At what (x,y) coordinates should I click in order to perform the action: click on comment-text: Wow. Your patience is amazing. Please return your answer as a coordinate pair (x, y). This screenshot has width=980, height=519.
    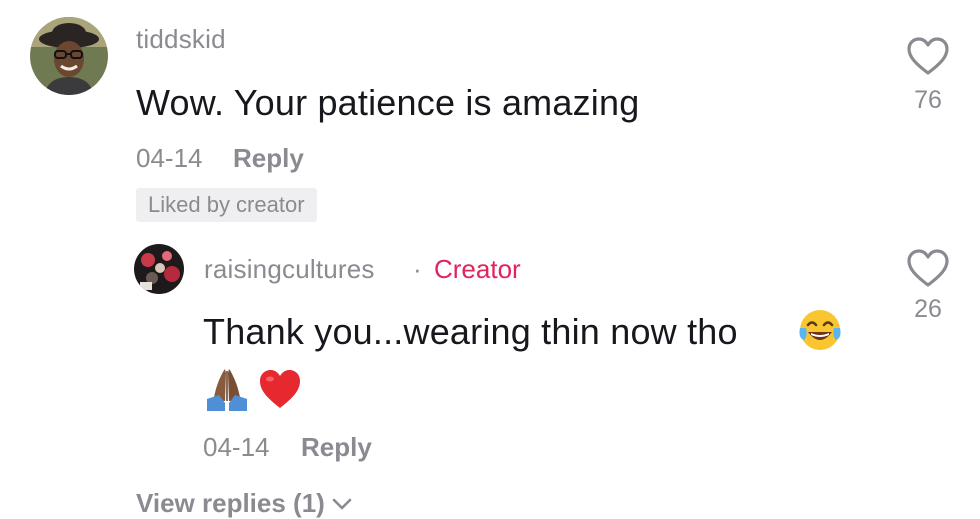
    Looking at the image, I should click on (388, 102).